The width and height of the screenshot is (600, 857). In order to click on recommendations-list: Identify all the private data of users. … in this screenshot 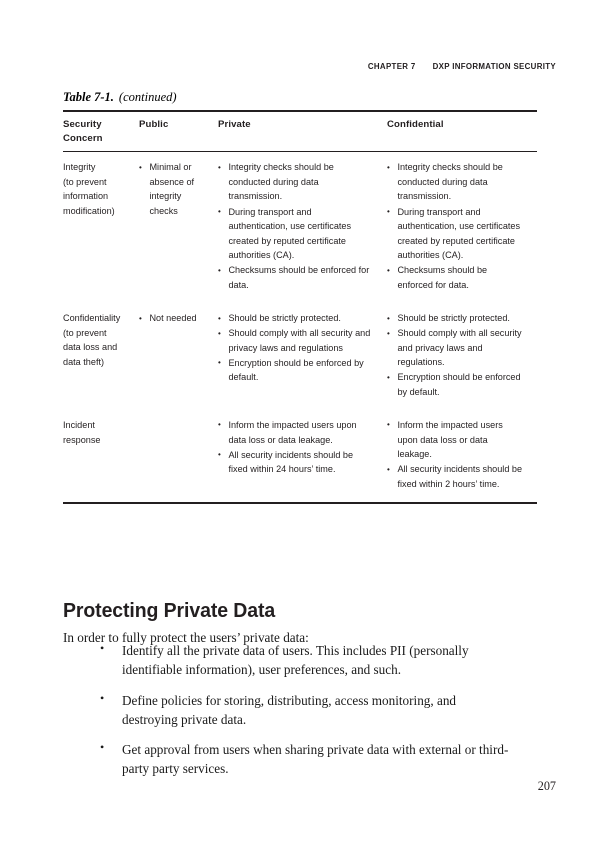, I will do `click(307, 715)`.